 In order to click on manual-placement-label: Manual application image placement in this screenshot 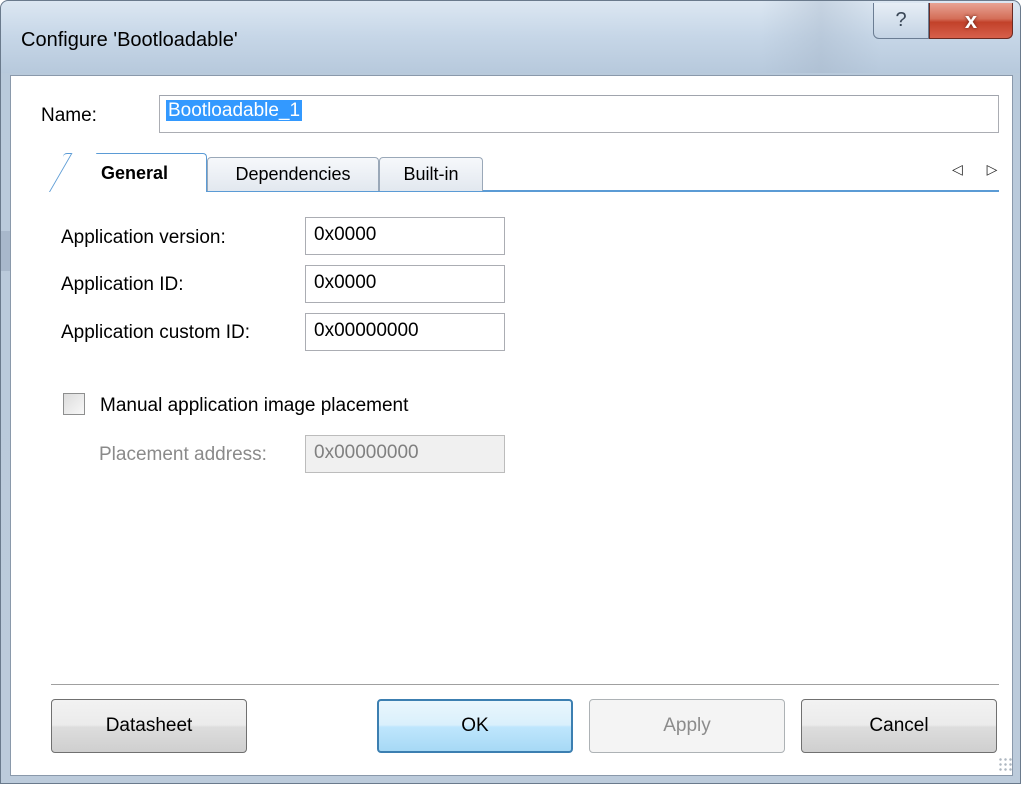, I will do `click(254, 406)`.